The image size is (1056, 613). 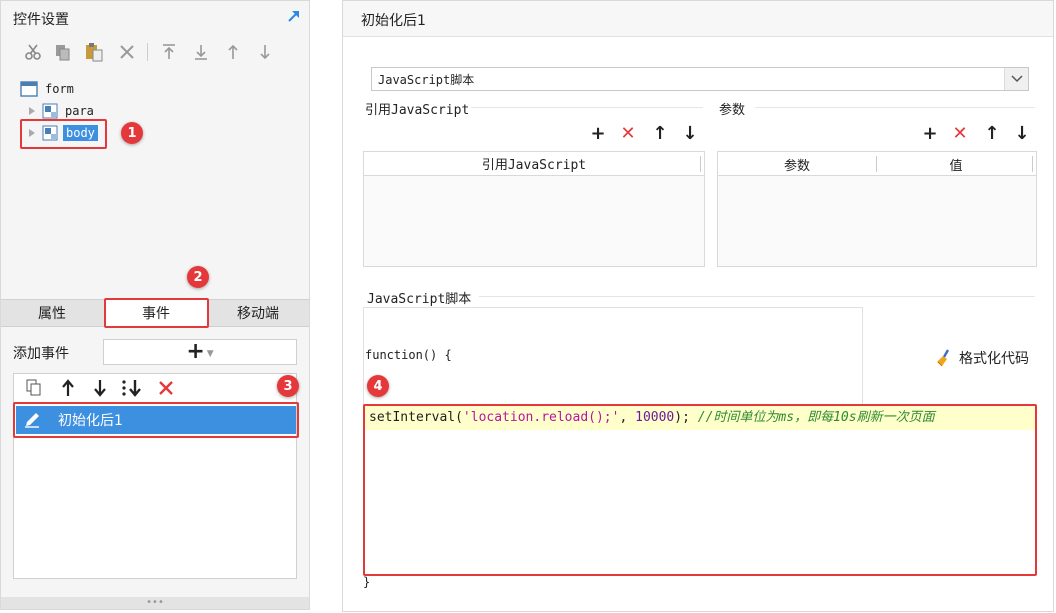 I want to click on event-item-label: 初始化后1, so click(x=90, y=421).